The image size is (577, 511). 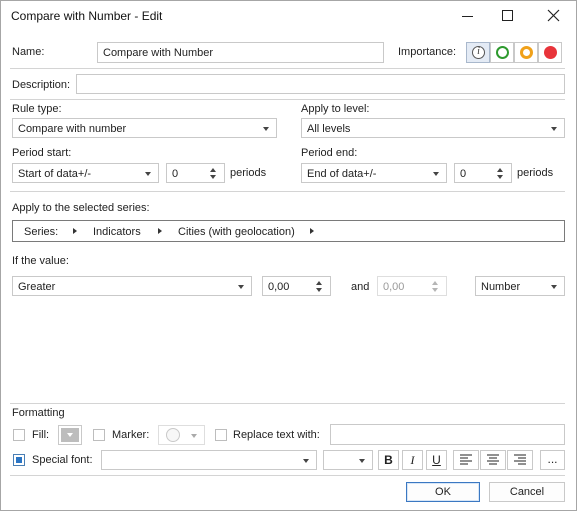 I want to click on rule-type-select: Compare with number, so click(x=144, y=128).